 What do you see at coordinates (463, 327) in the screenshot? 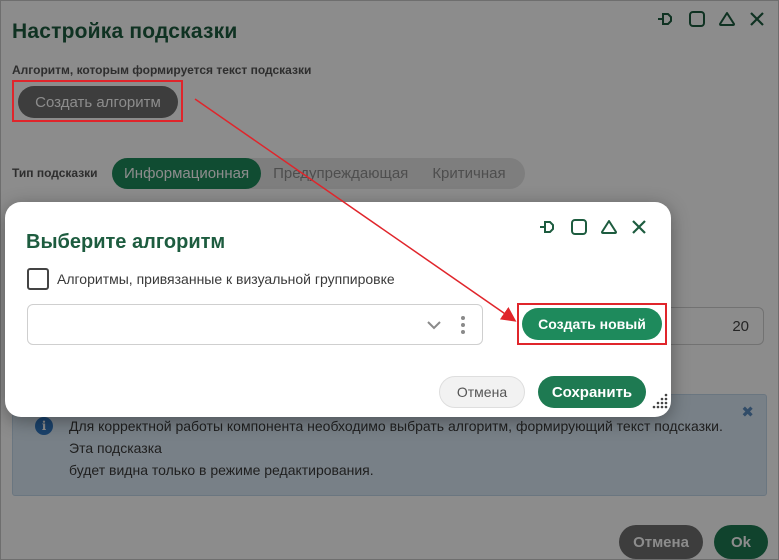
I see `kebab-menu-icon` at bounding box center [463, 327].